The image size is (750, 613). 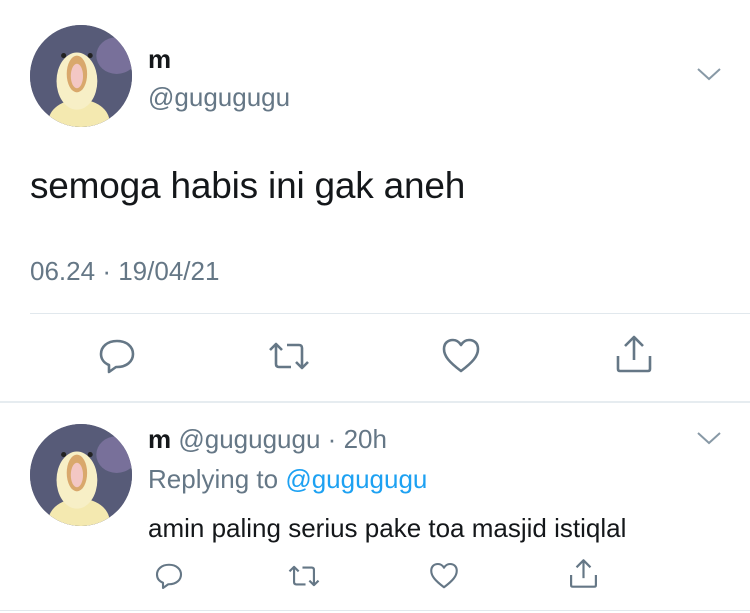 What do you see at coordinates (63, 271) in the screenshot?
I see `tweet-time: 06.24` at bounding box center [63, 271].